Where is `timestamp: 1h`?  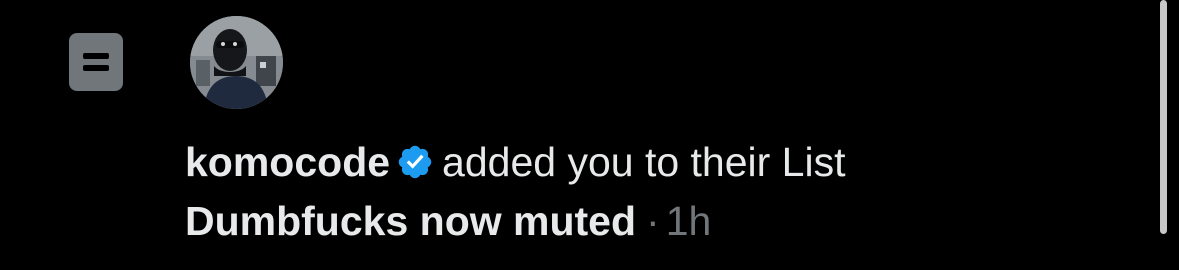 timestamp: 1h is located at coordinates (688, 221).